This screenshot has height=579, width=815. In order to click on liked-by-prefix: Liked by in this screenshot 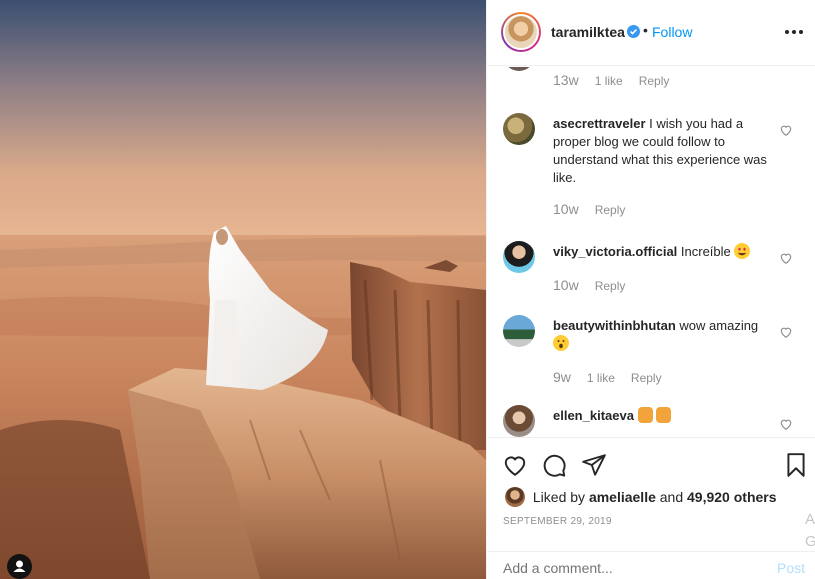, I will do `click(559, 497)`.